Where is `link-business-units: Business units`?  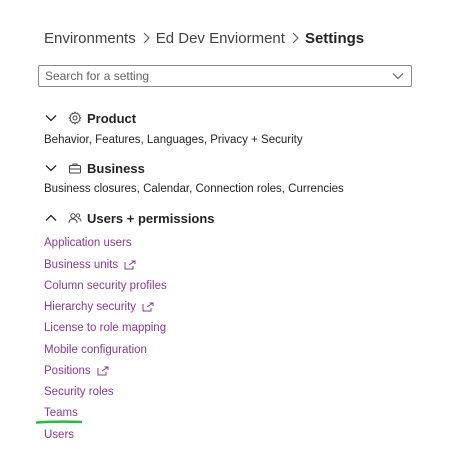
link-business-units: Business units is located at coordinates (90, 265).